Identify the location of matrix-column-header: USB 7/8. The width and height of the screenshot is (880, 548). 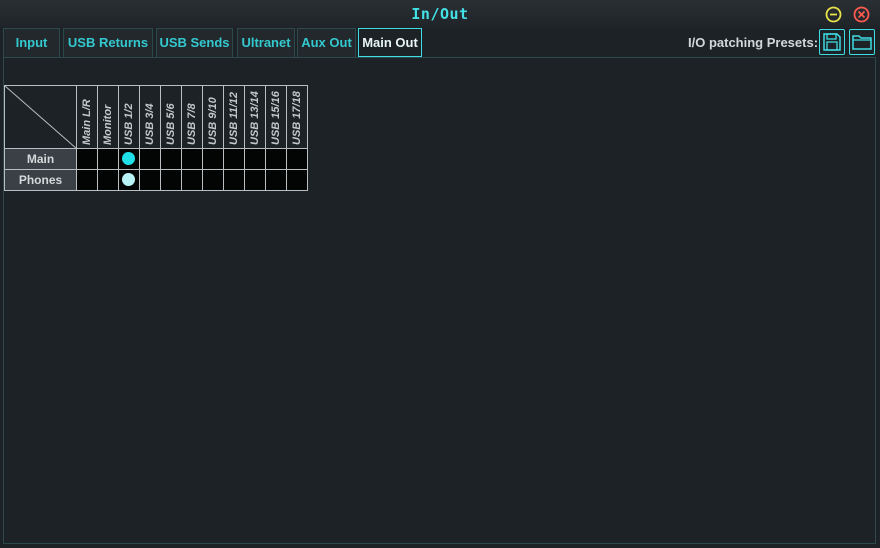
(192, 117).